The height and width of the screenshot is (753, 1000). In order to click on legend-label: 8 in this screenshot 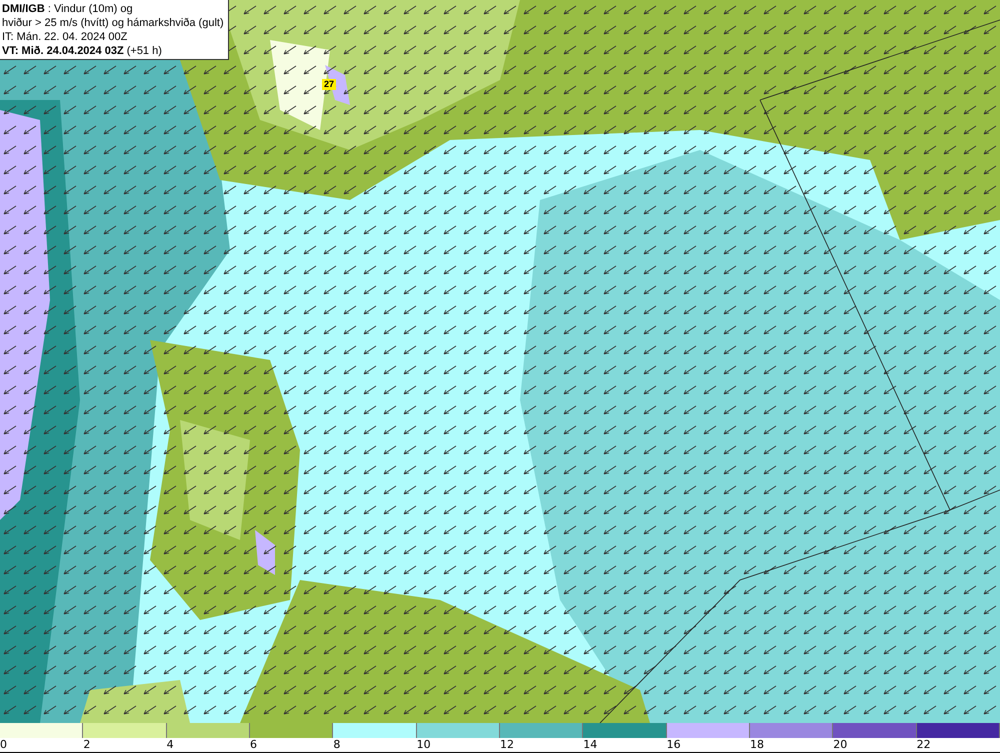, I will do `click(336, 744)`.